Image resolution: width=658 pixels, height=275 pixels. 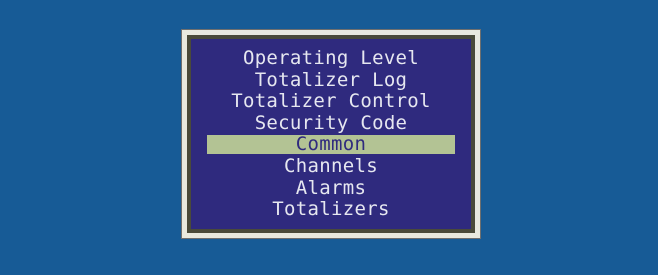 I want to click on menu-item-totalizer-log: Totalizer Log, so click(x=331, y=81).